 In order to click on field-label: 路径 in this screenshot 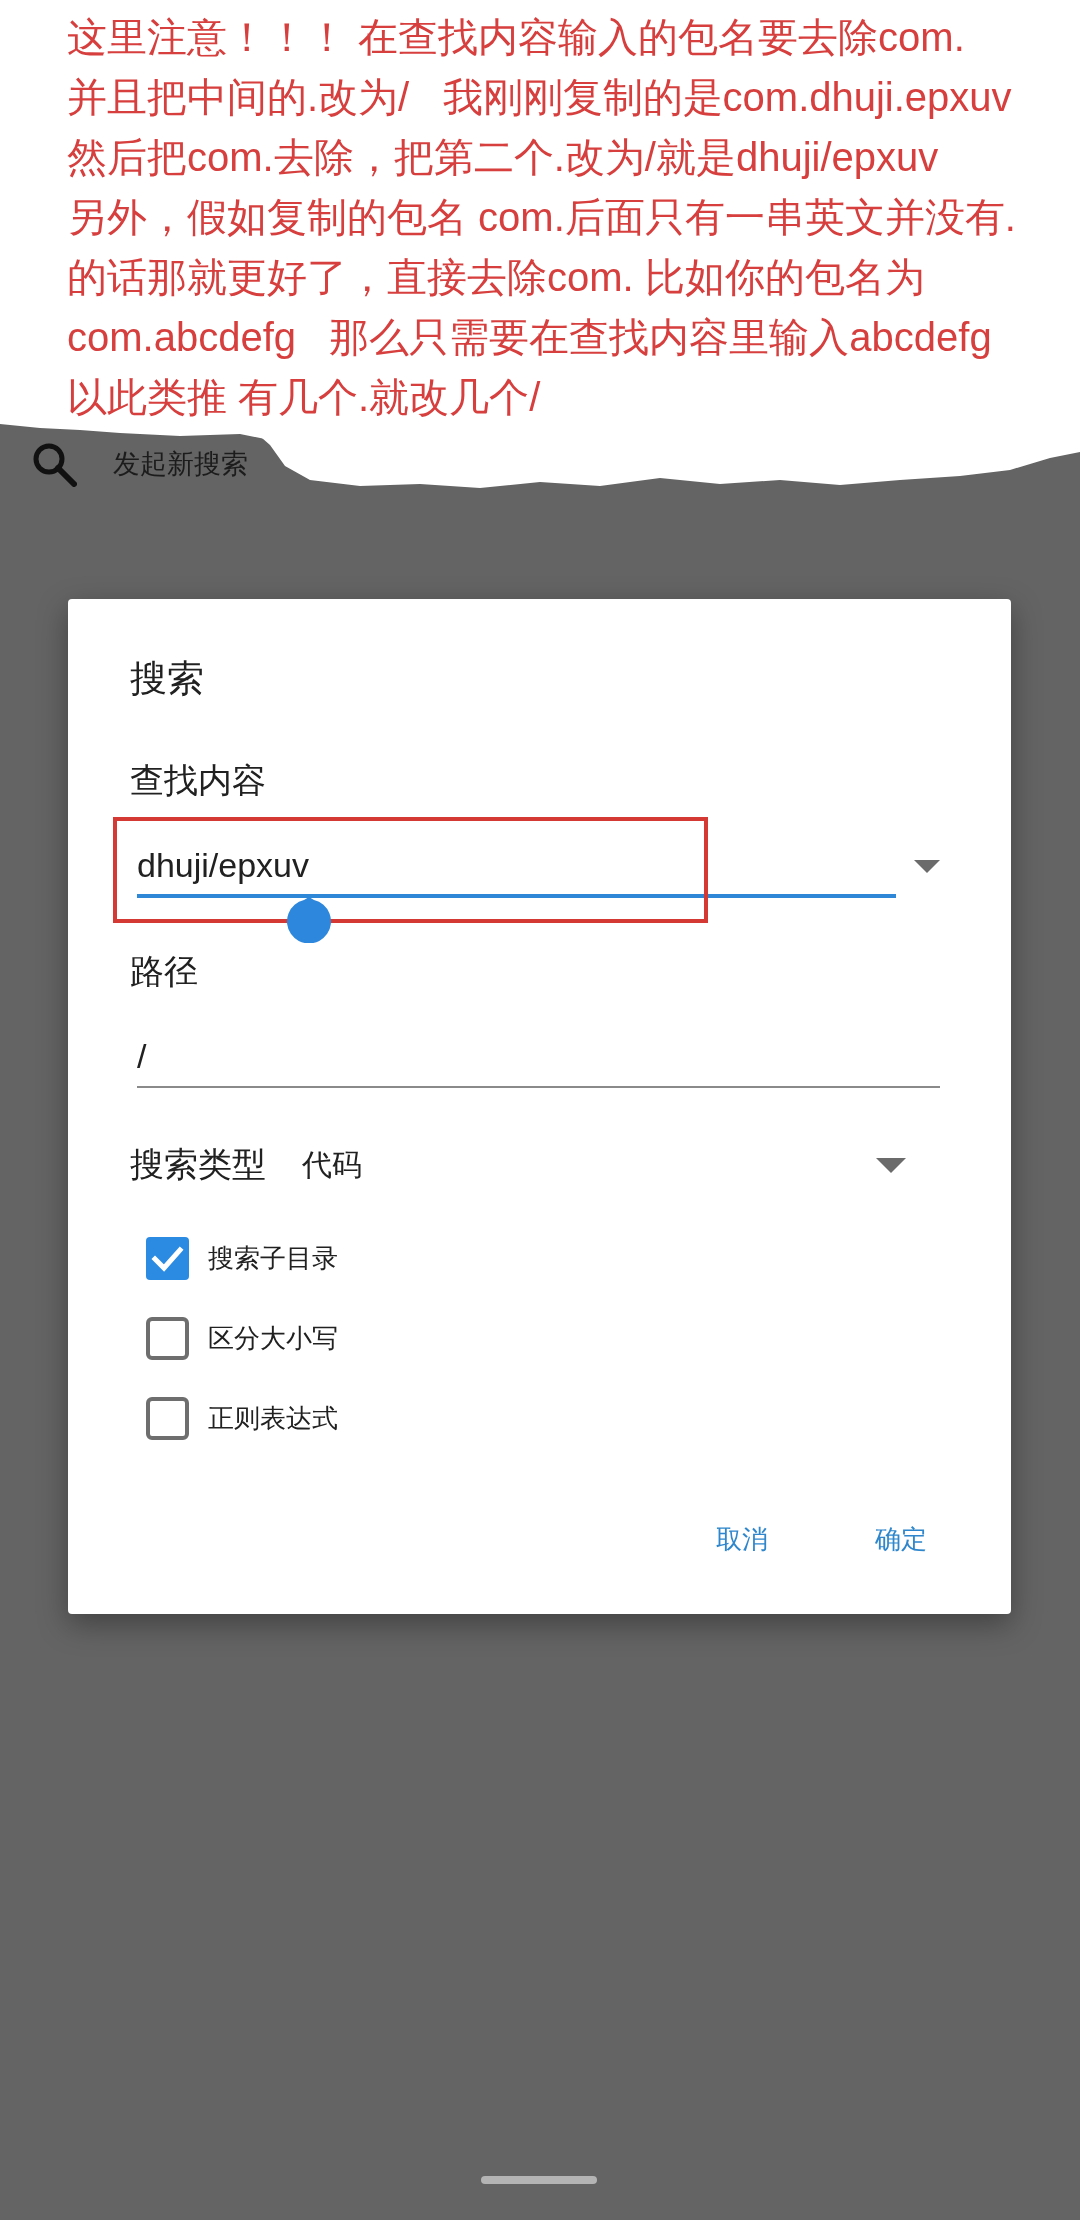, I will do `click(164, 971)`.